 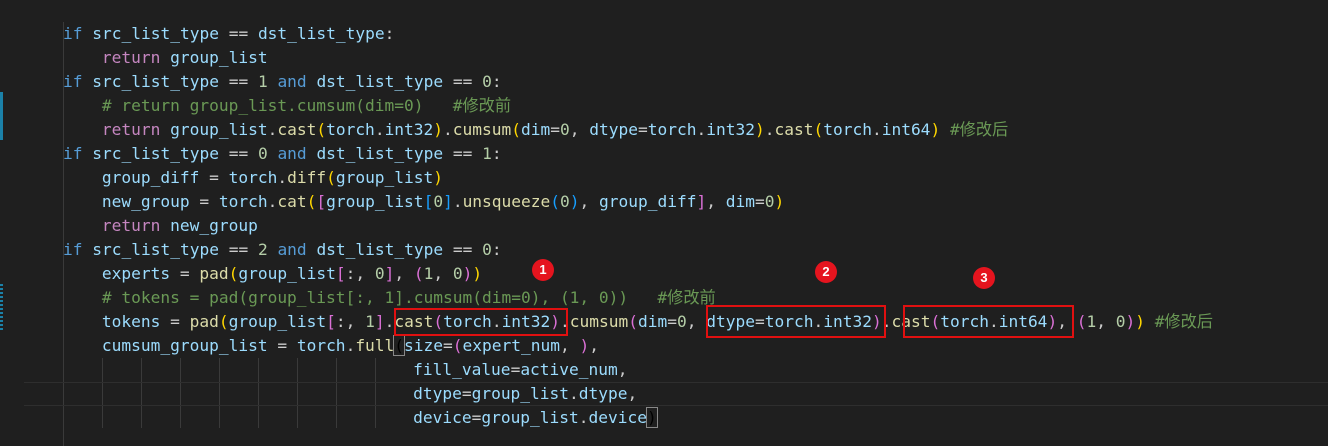 What do you see at coordinates (155, 153) in the screenshot?
I see `code-token: src_list_type` at bounding box center [155, 153].